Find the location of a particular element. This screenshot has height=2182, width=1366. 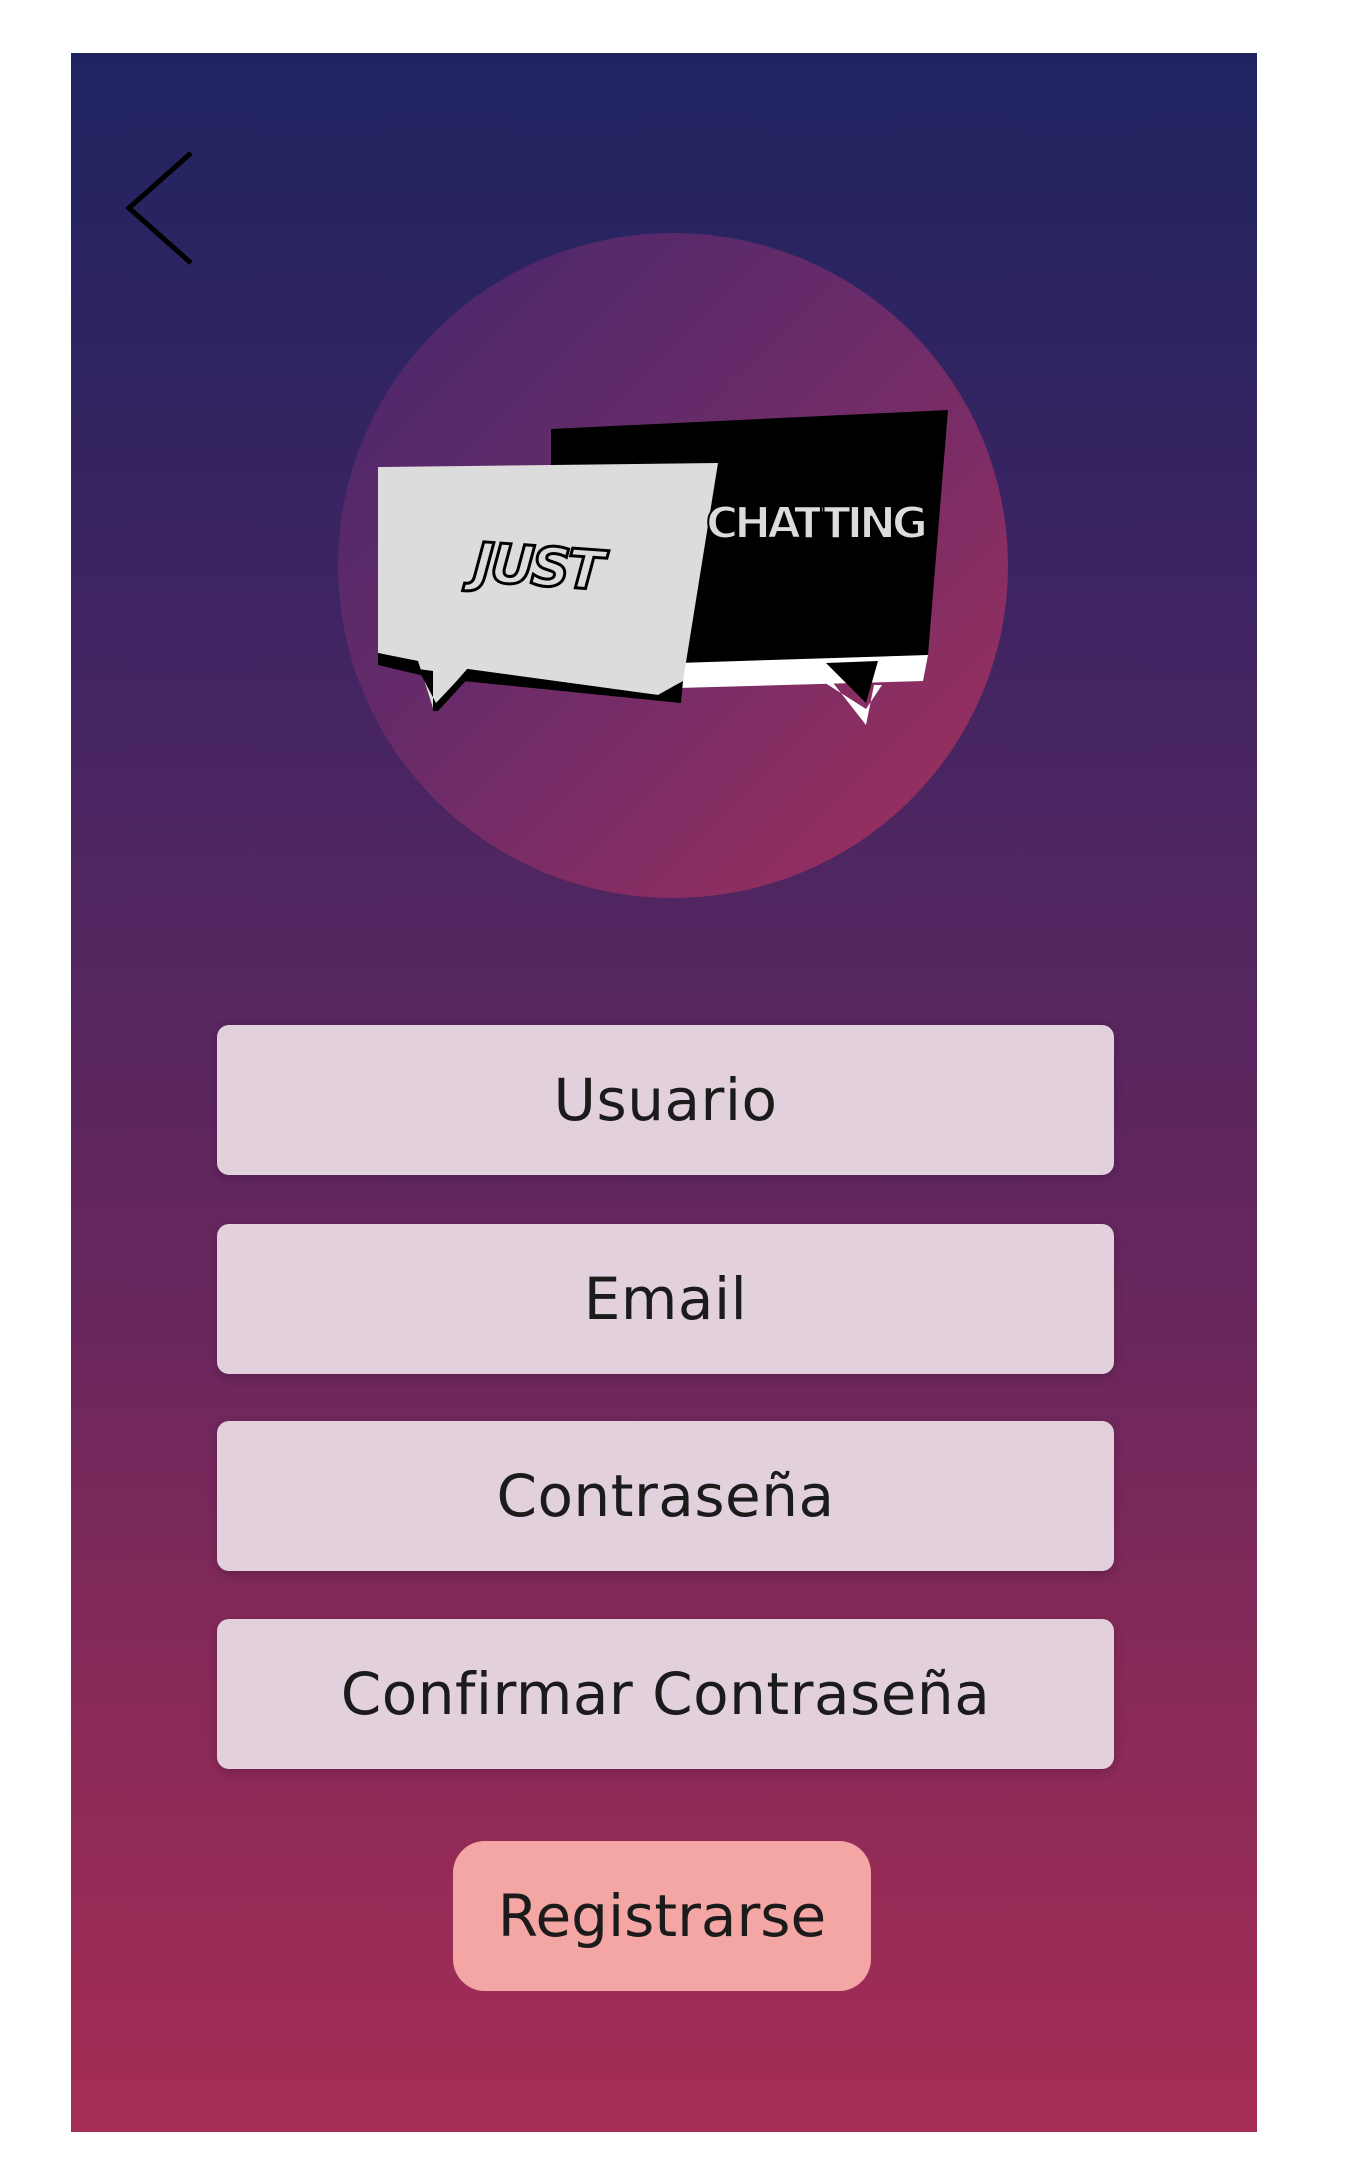

back-button is located at coordinates (164, 208).